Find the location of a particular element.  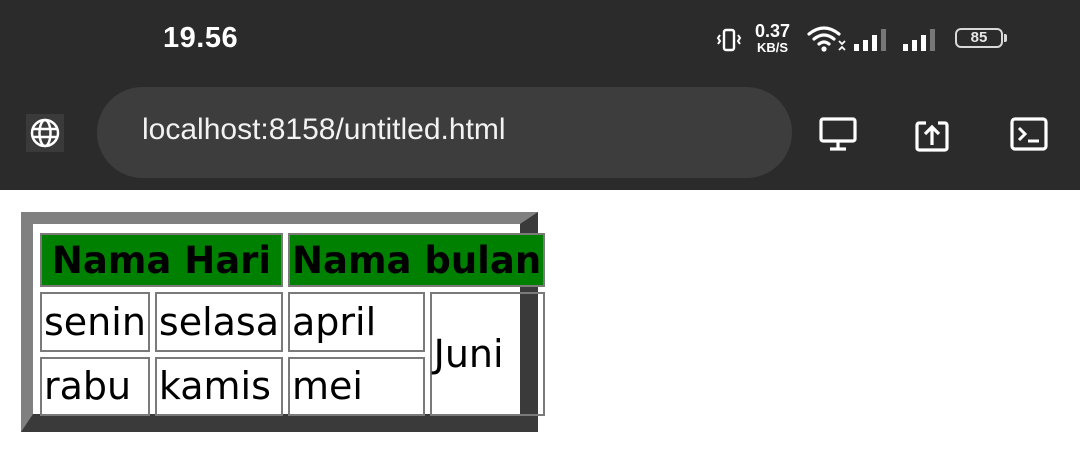

console-icon is located at coordinates (1029, 134).